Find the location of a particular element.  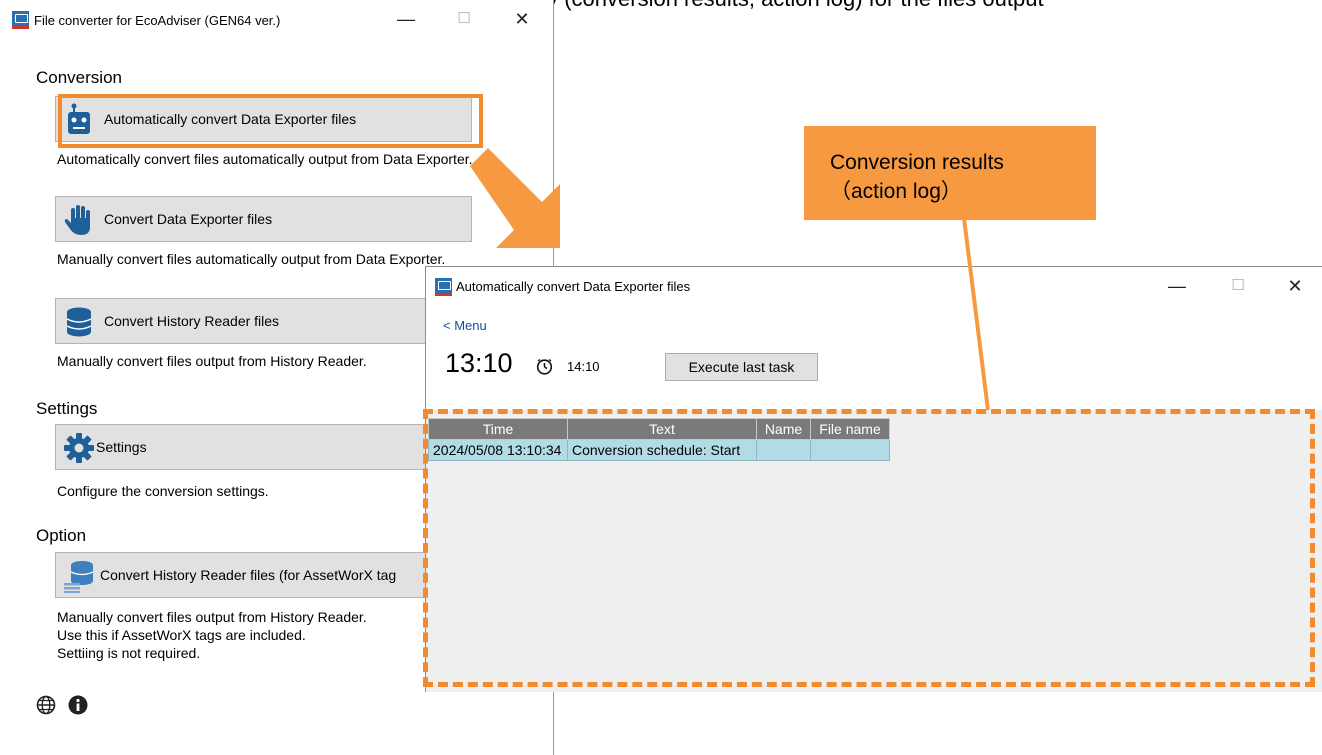

assetworx-description-line2: Use this if AssetWorX tags are included. is located at coordinates (181, 635).